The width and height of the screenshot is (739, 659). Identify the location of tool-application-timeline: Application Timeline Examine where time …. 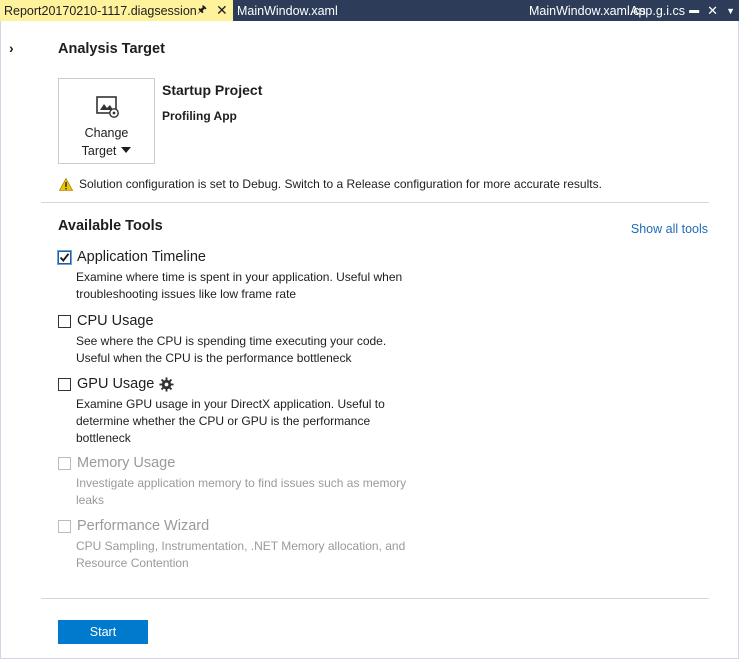
(237, 275).